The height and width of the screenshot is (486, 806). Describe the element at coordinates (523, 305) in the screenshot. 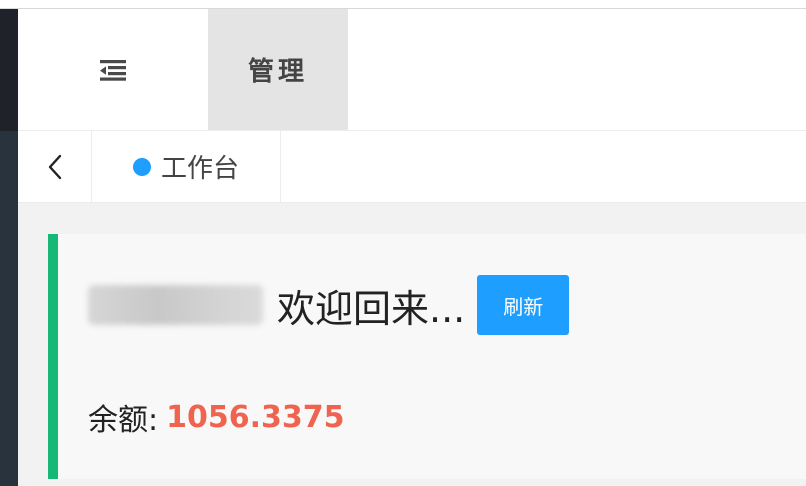

I see `refresh-button: 刷新` at that location.